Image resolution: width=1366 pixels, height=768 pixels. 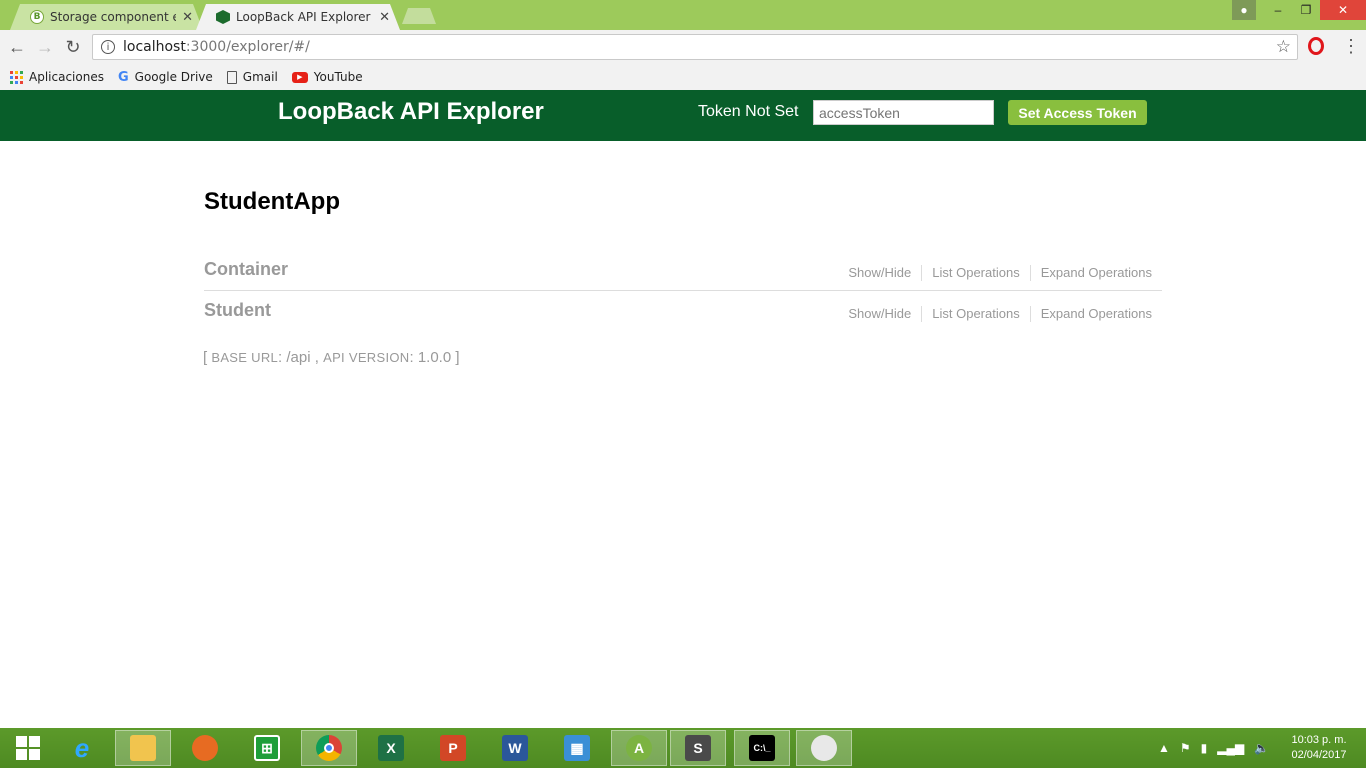 I want to click on access-token-input, so click(x=903, y=112).